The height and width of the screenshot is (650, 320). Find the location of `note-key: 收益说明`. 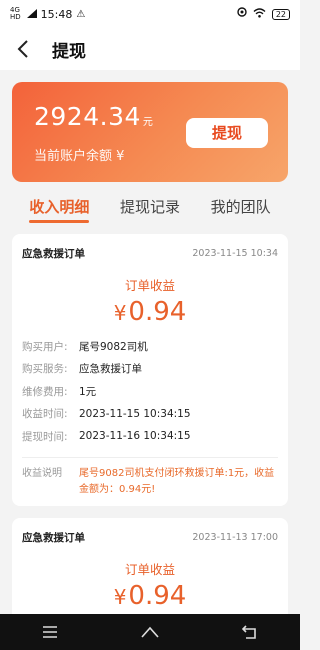

note-key: 收益说明 is located at coordinates (42, 473).